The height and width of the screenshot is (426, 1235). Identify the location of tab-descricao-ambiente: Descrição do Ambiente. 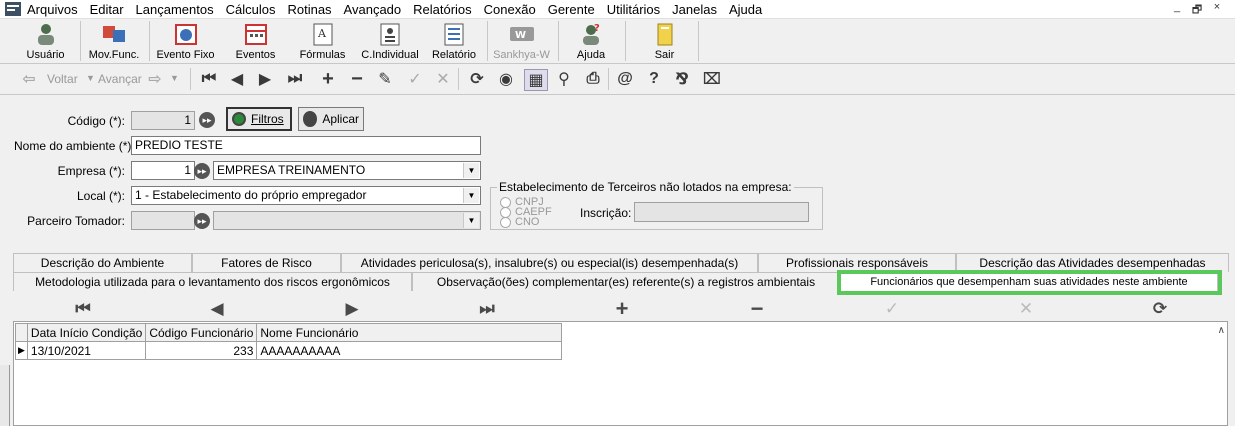
(102, 262).